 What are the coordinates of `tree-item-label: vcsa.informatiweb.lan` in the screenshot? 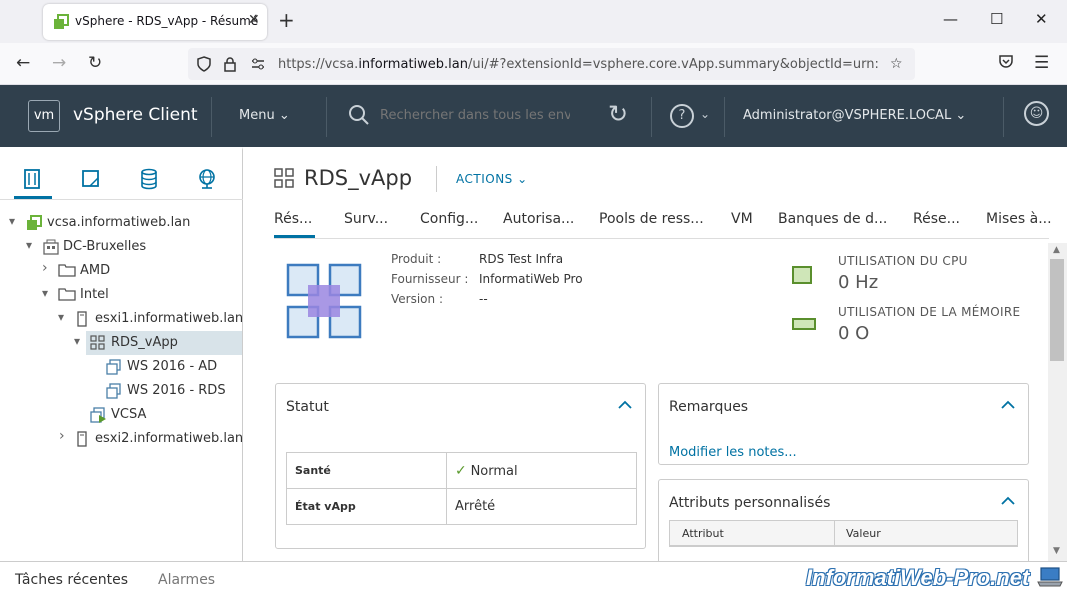 It's located at (119, 222).